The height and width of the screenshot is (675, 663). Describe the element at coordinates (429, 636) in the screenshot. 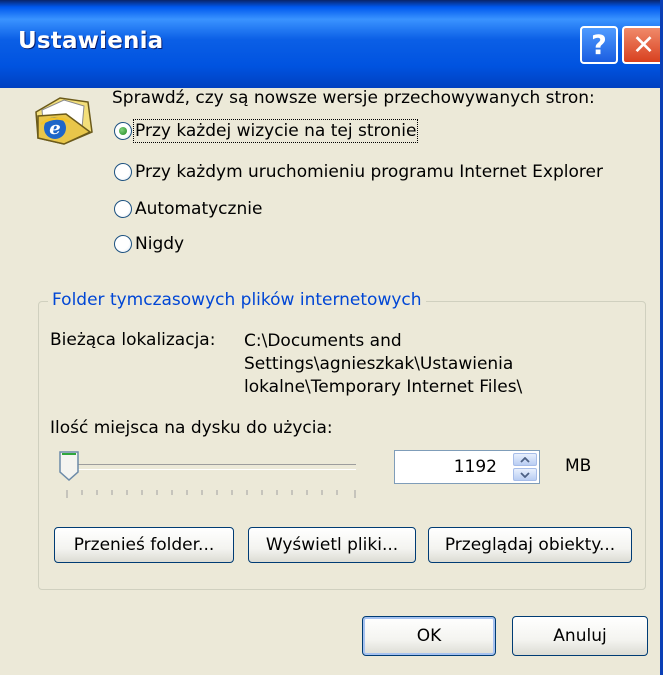

I see `ok-button: OK` at that location.